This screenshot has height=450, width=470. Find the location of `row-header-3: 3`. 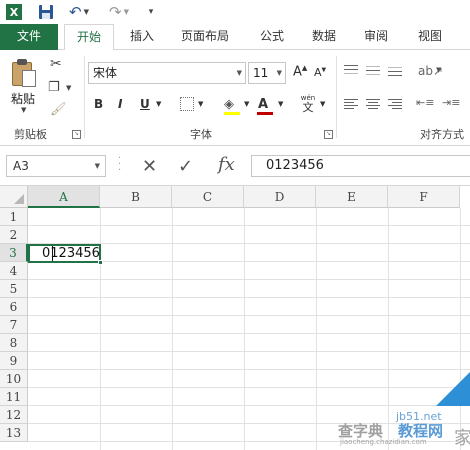

row-header-3: 3 is located at coordinates (14, 253).